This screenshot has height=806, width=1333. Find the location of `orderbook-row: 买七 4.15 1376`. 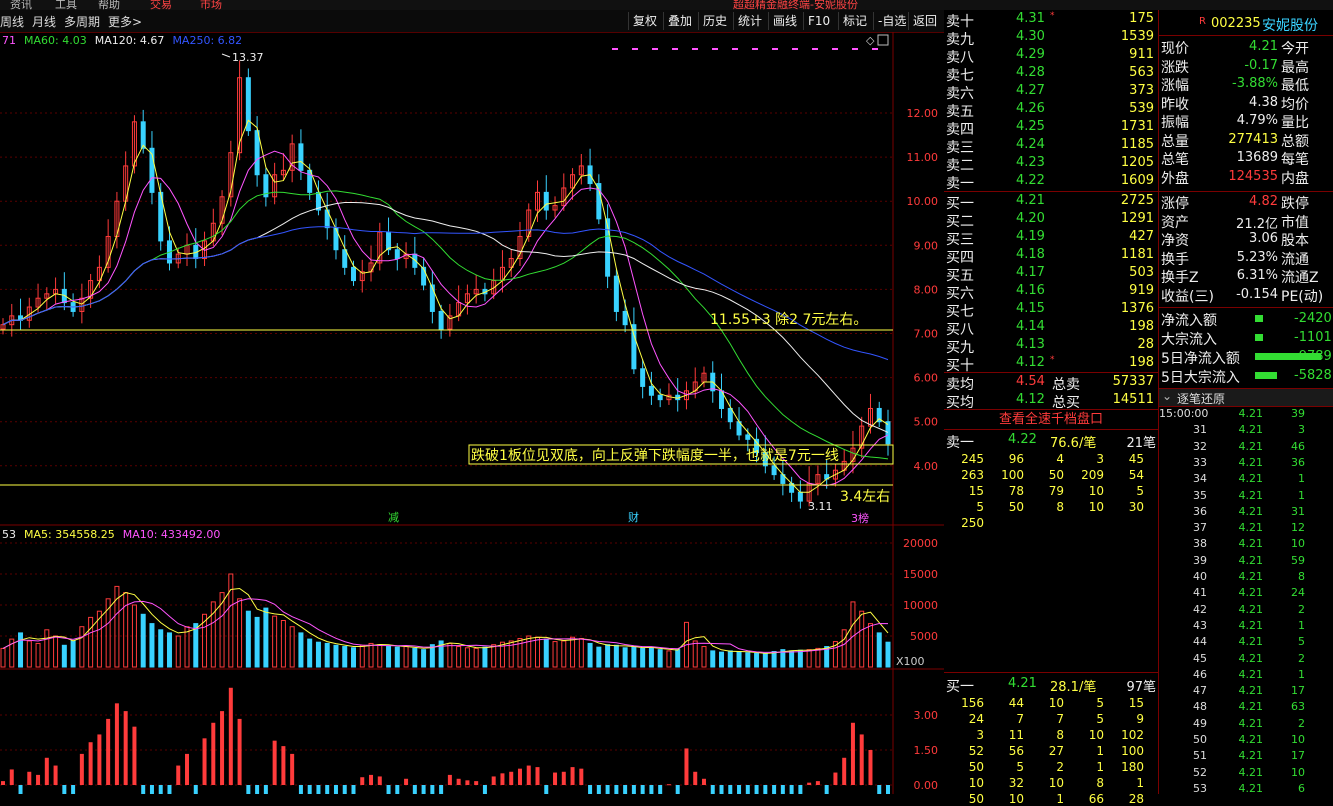

orderbook-row: 买七 4.15 1376 is located at coordinates (1051, 310).